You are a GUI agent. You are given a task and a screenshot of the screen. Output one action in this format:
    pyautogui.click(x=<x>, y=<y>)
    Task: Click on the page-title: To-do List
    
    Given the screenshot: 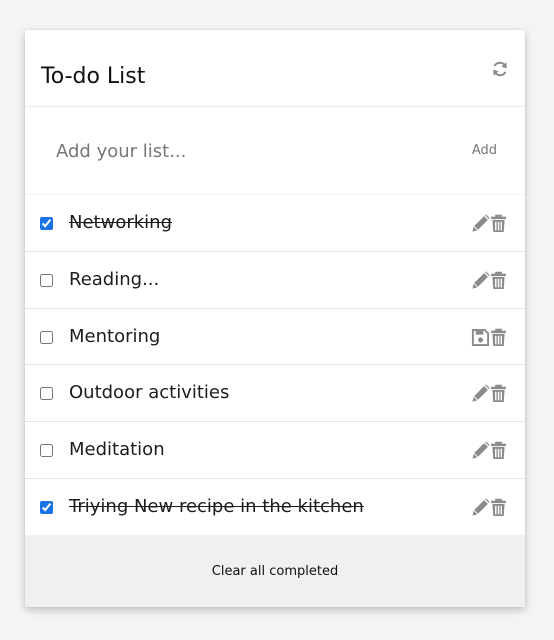 What is the action you would take?
    pyautogui.click(x=93, y=76)
    